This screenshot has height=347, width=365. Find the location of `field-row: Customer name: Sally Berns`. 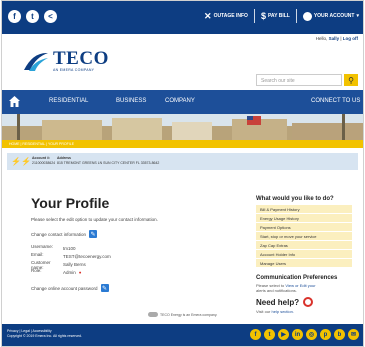

field-row: Customer name: Sally Berns is located at coordinates (58, 265).